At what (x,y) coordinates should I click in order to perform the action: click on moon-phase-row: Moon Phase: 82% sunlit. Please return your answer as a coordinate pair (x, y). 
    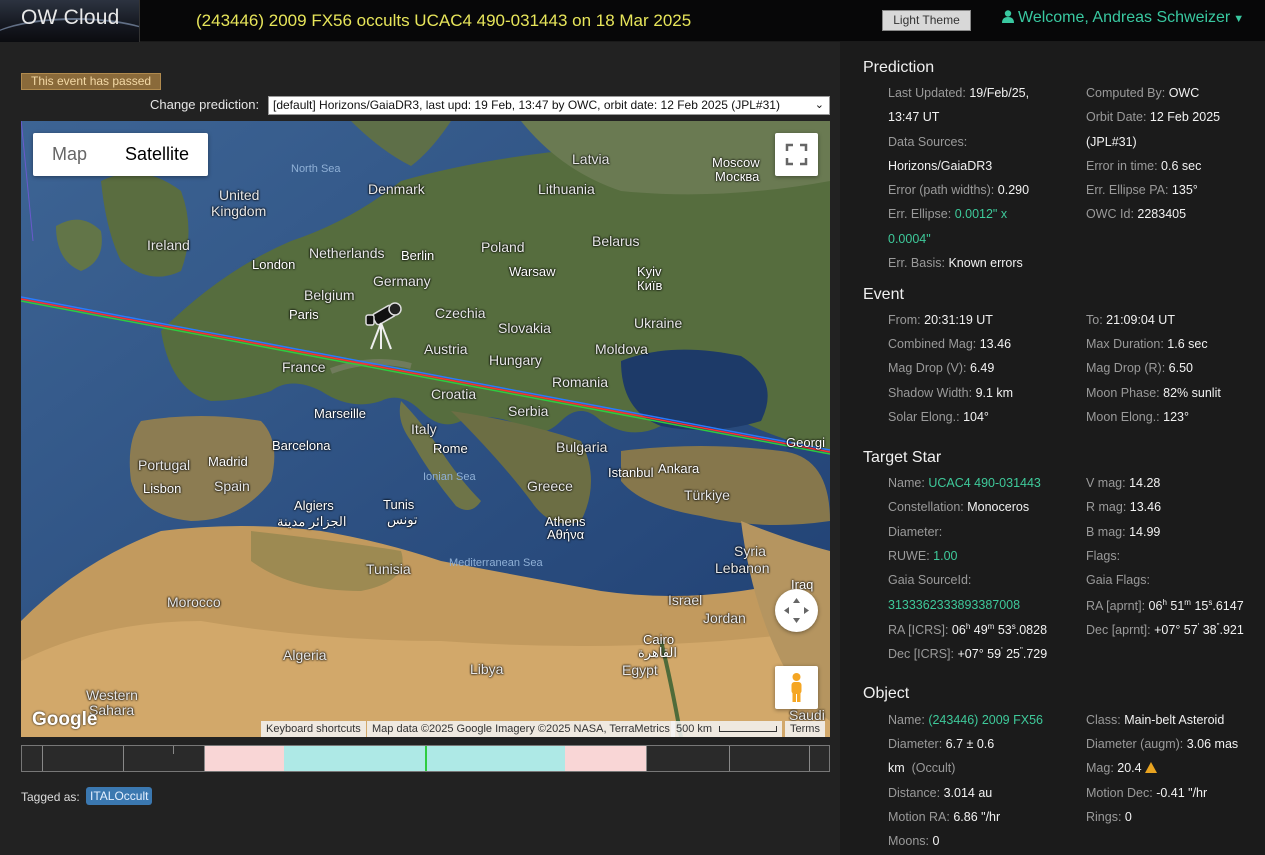
    Looking at the image, I should click on (1153, 393).